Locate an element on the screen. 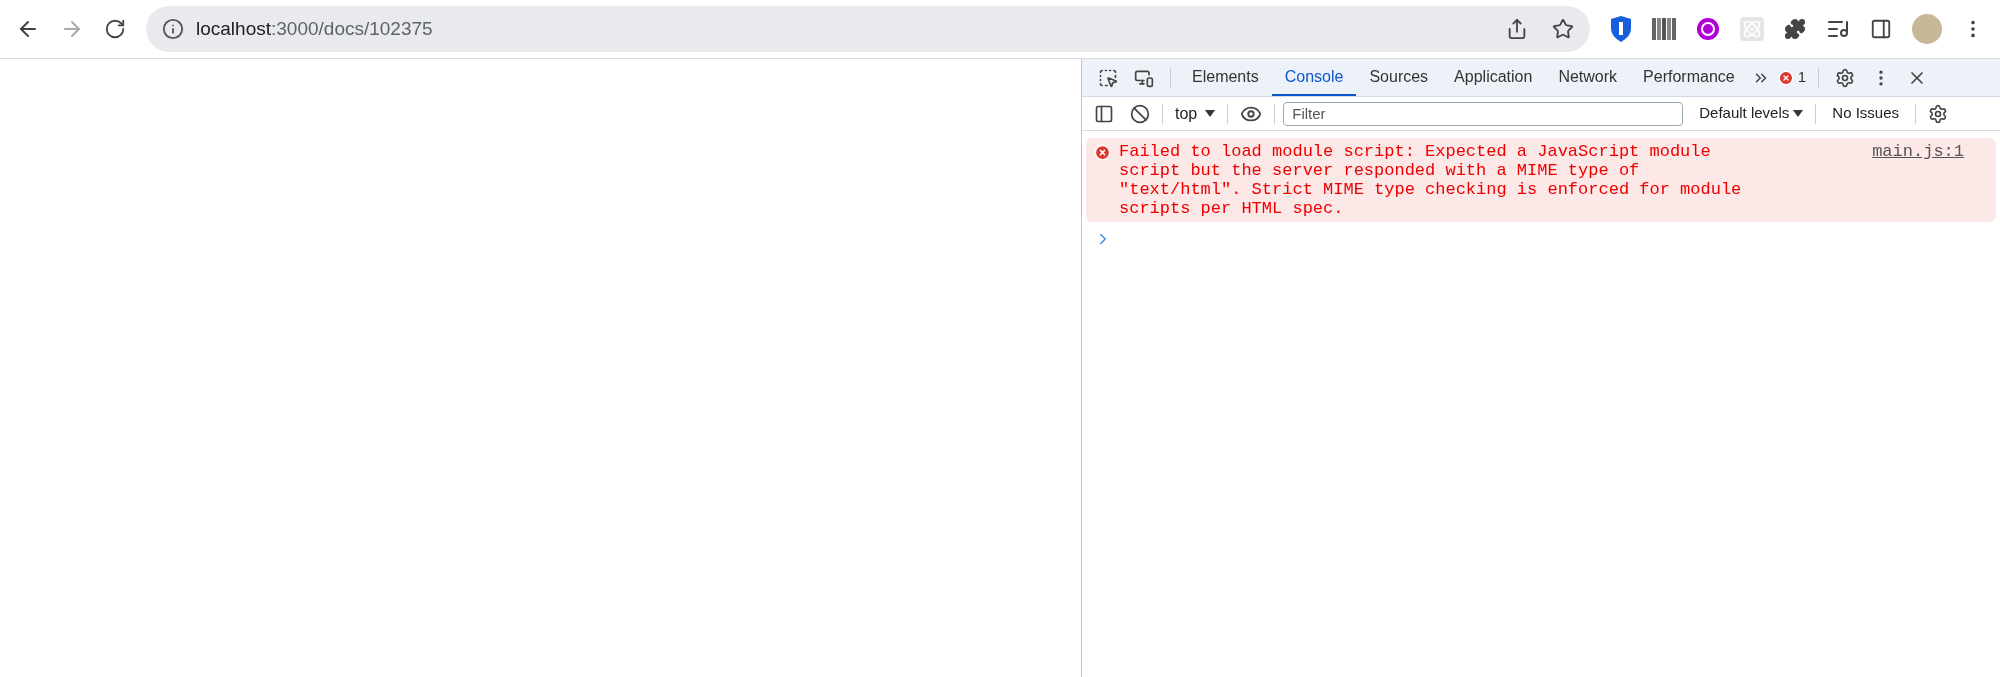  devtools-tab: Elements is located at coordinates (1225, 77).